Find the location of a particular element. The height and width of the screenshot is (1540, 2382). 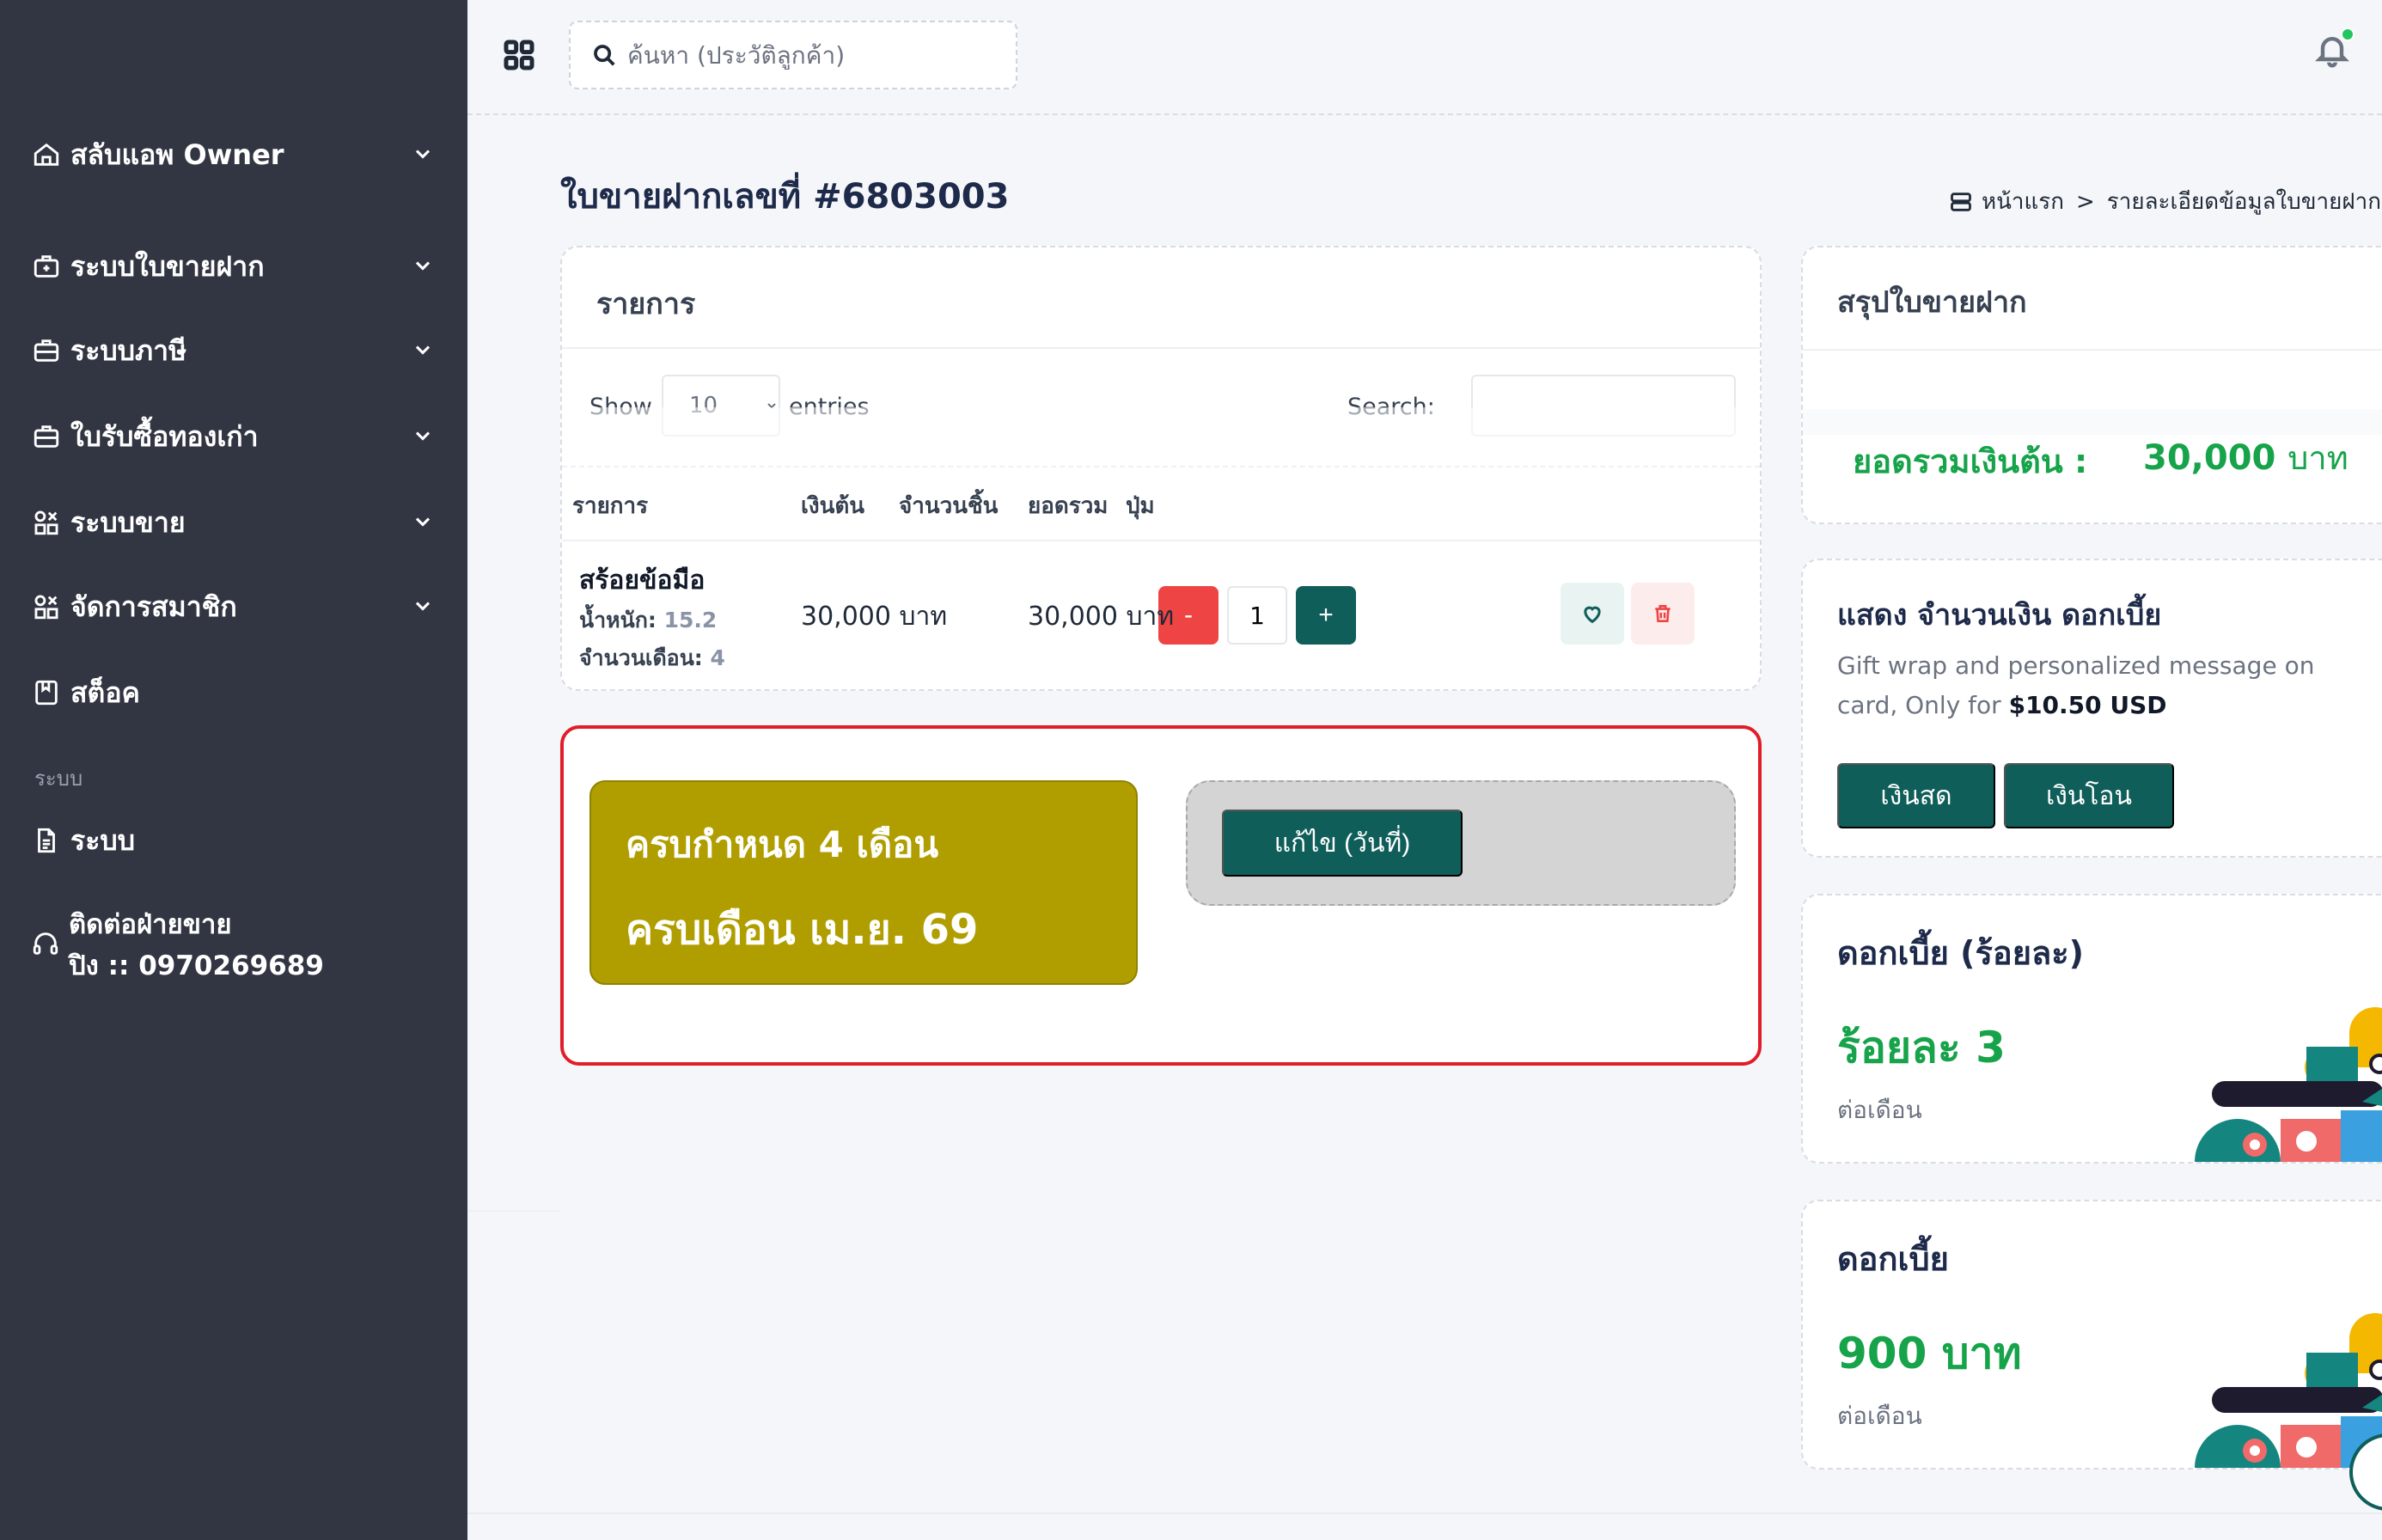

delete-button is located at coordinates (1663, 614).